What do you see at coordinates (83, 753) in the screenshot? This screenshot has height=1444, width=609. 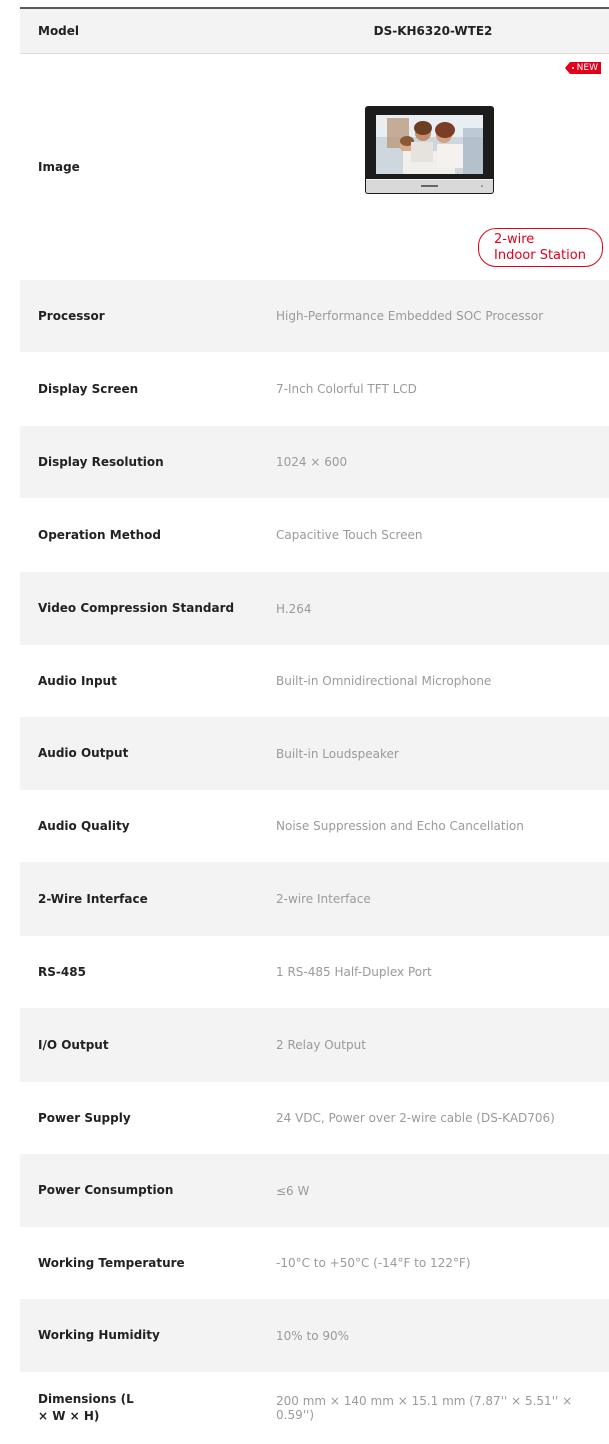 I see `spec-label: Audio Output` at bounding box center [83, 753].